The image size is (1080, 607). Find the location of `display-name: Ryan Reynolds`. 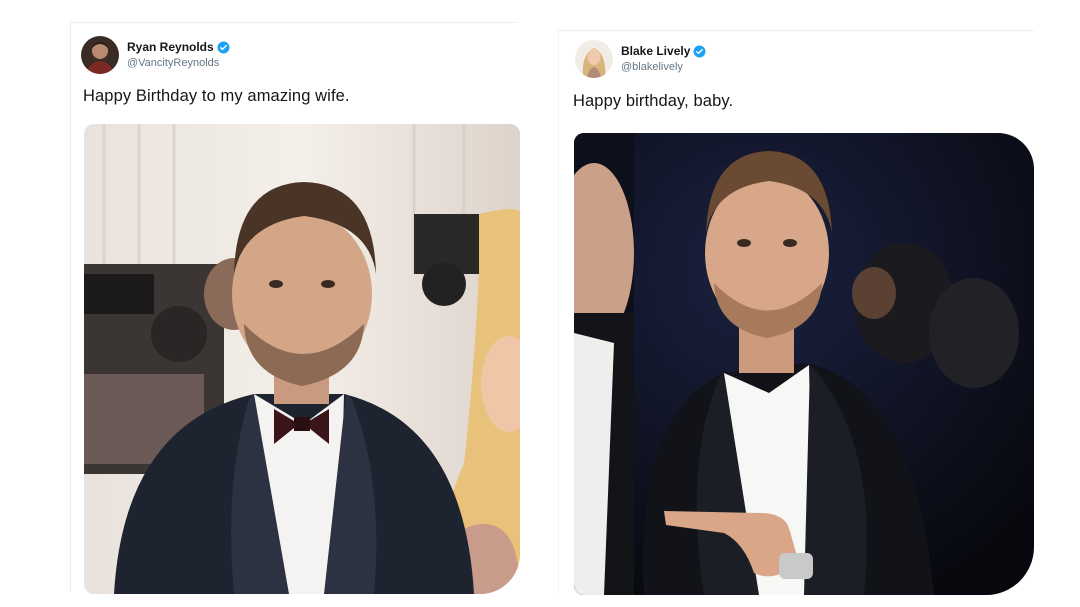

display-name: Ryan Reynolds is located at coordinates (170, 47).